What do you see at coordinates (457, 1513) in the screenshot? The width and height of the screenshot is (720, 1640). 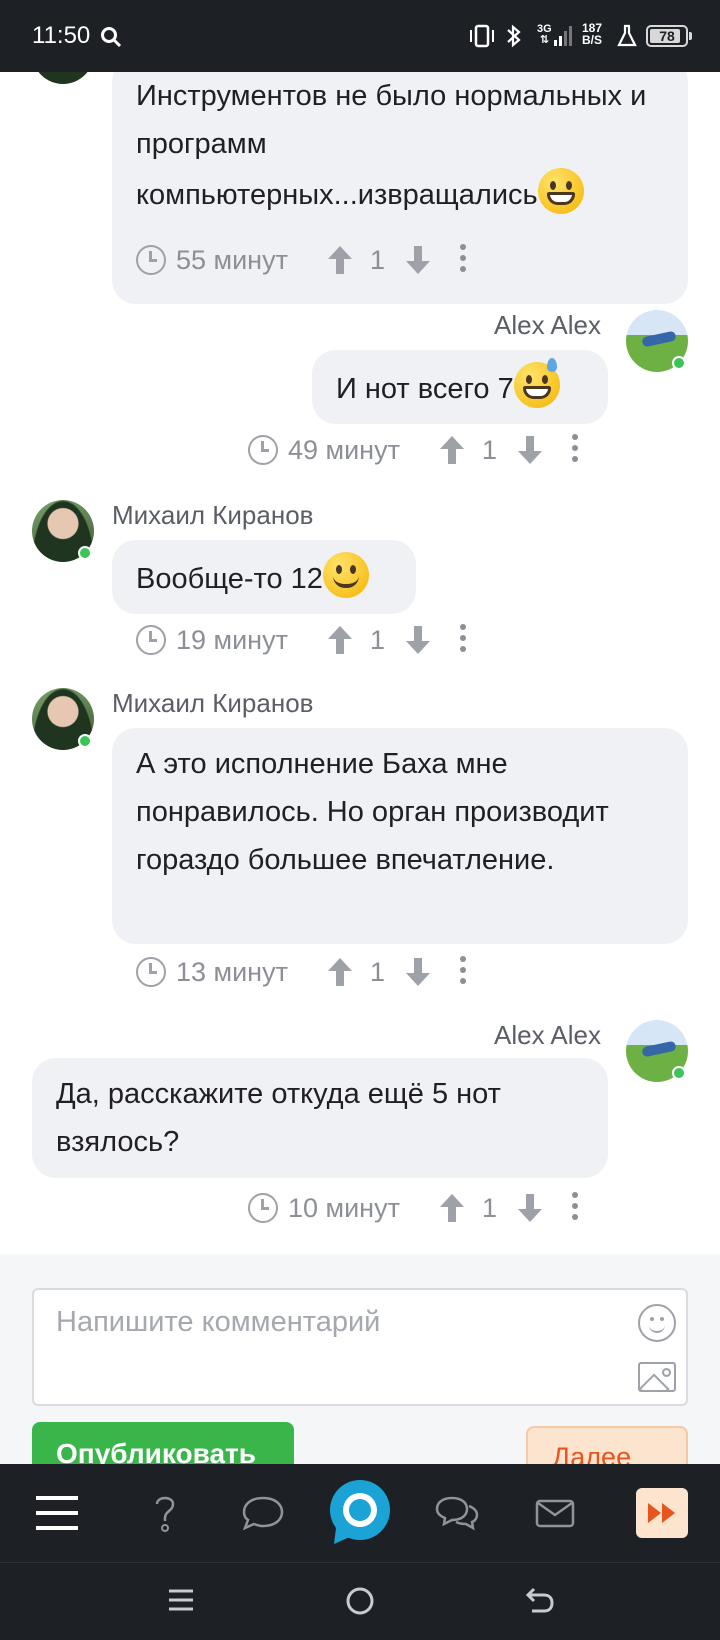 I see `chat-icon` at bounding box center [457, 1513].